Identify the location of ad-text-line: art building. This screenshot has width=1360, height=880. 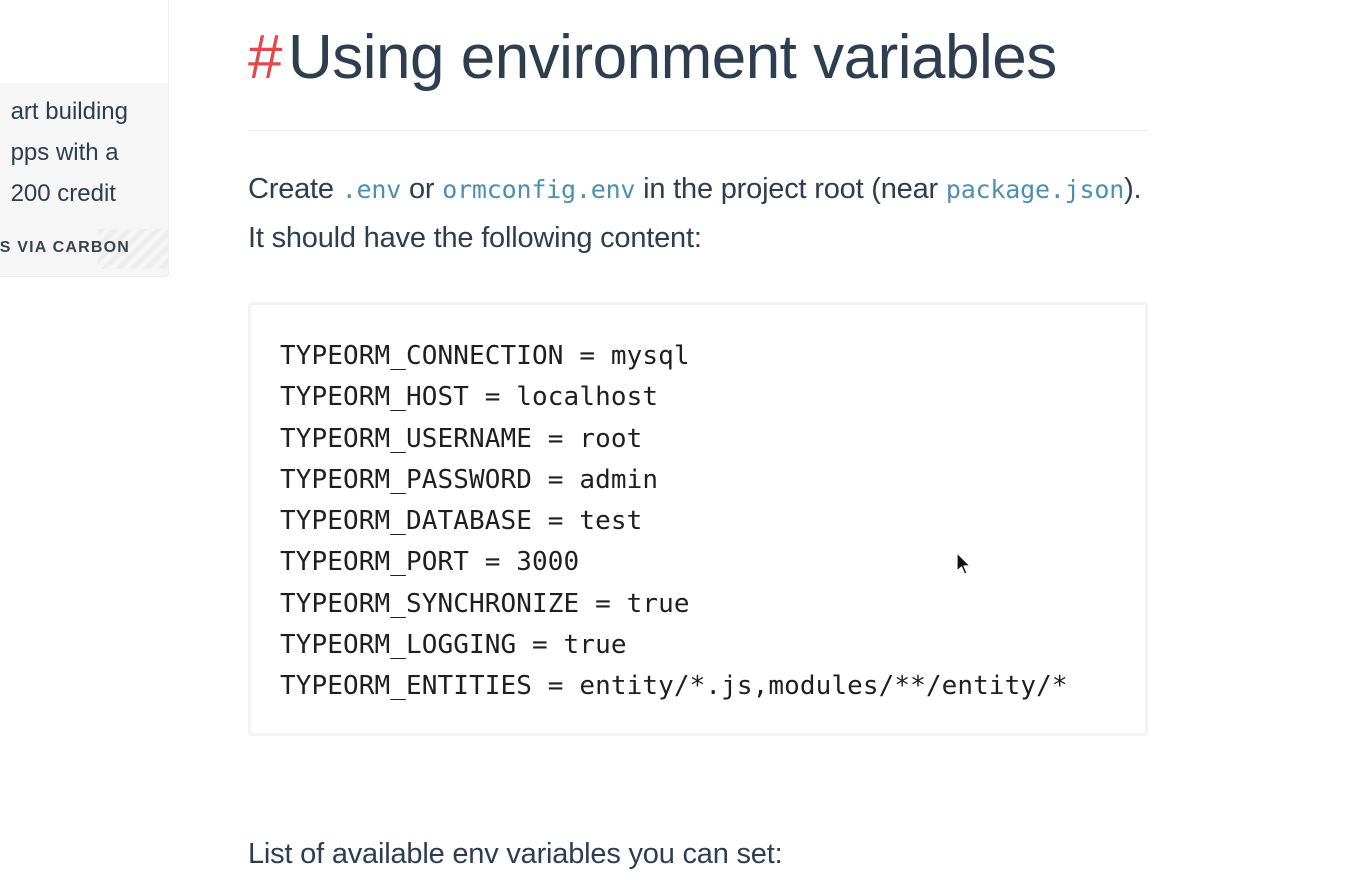
(69, 111).